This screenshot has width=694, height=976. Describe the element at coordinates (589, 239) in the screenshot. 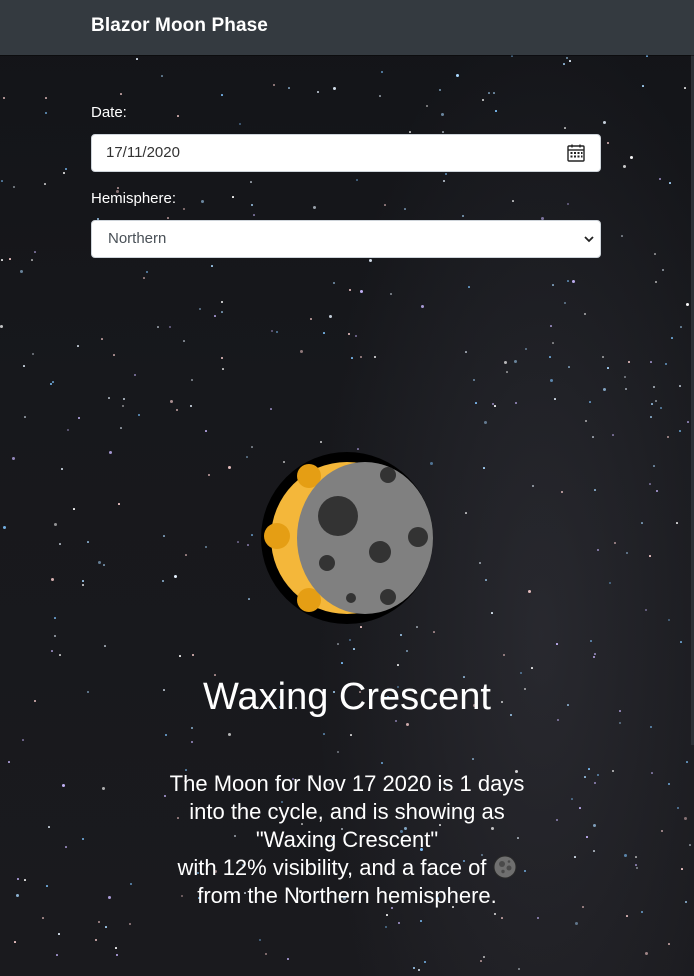

I see `chevron-down-icon` at that location.